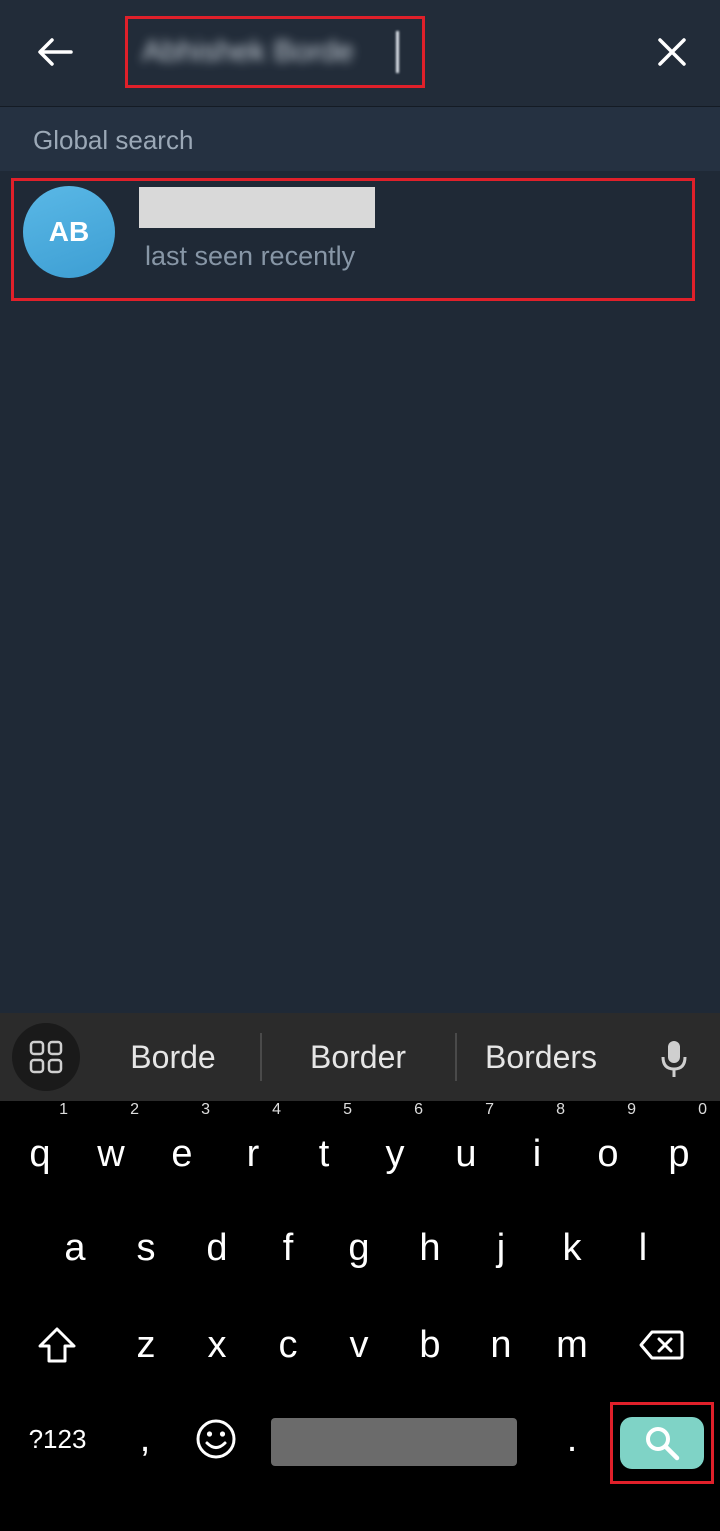  I want to click on key-number-hint: 6, so click(418, 1109).